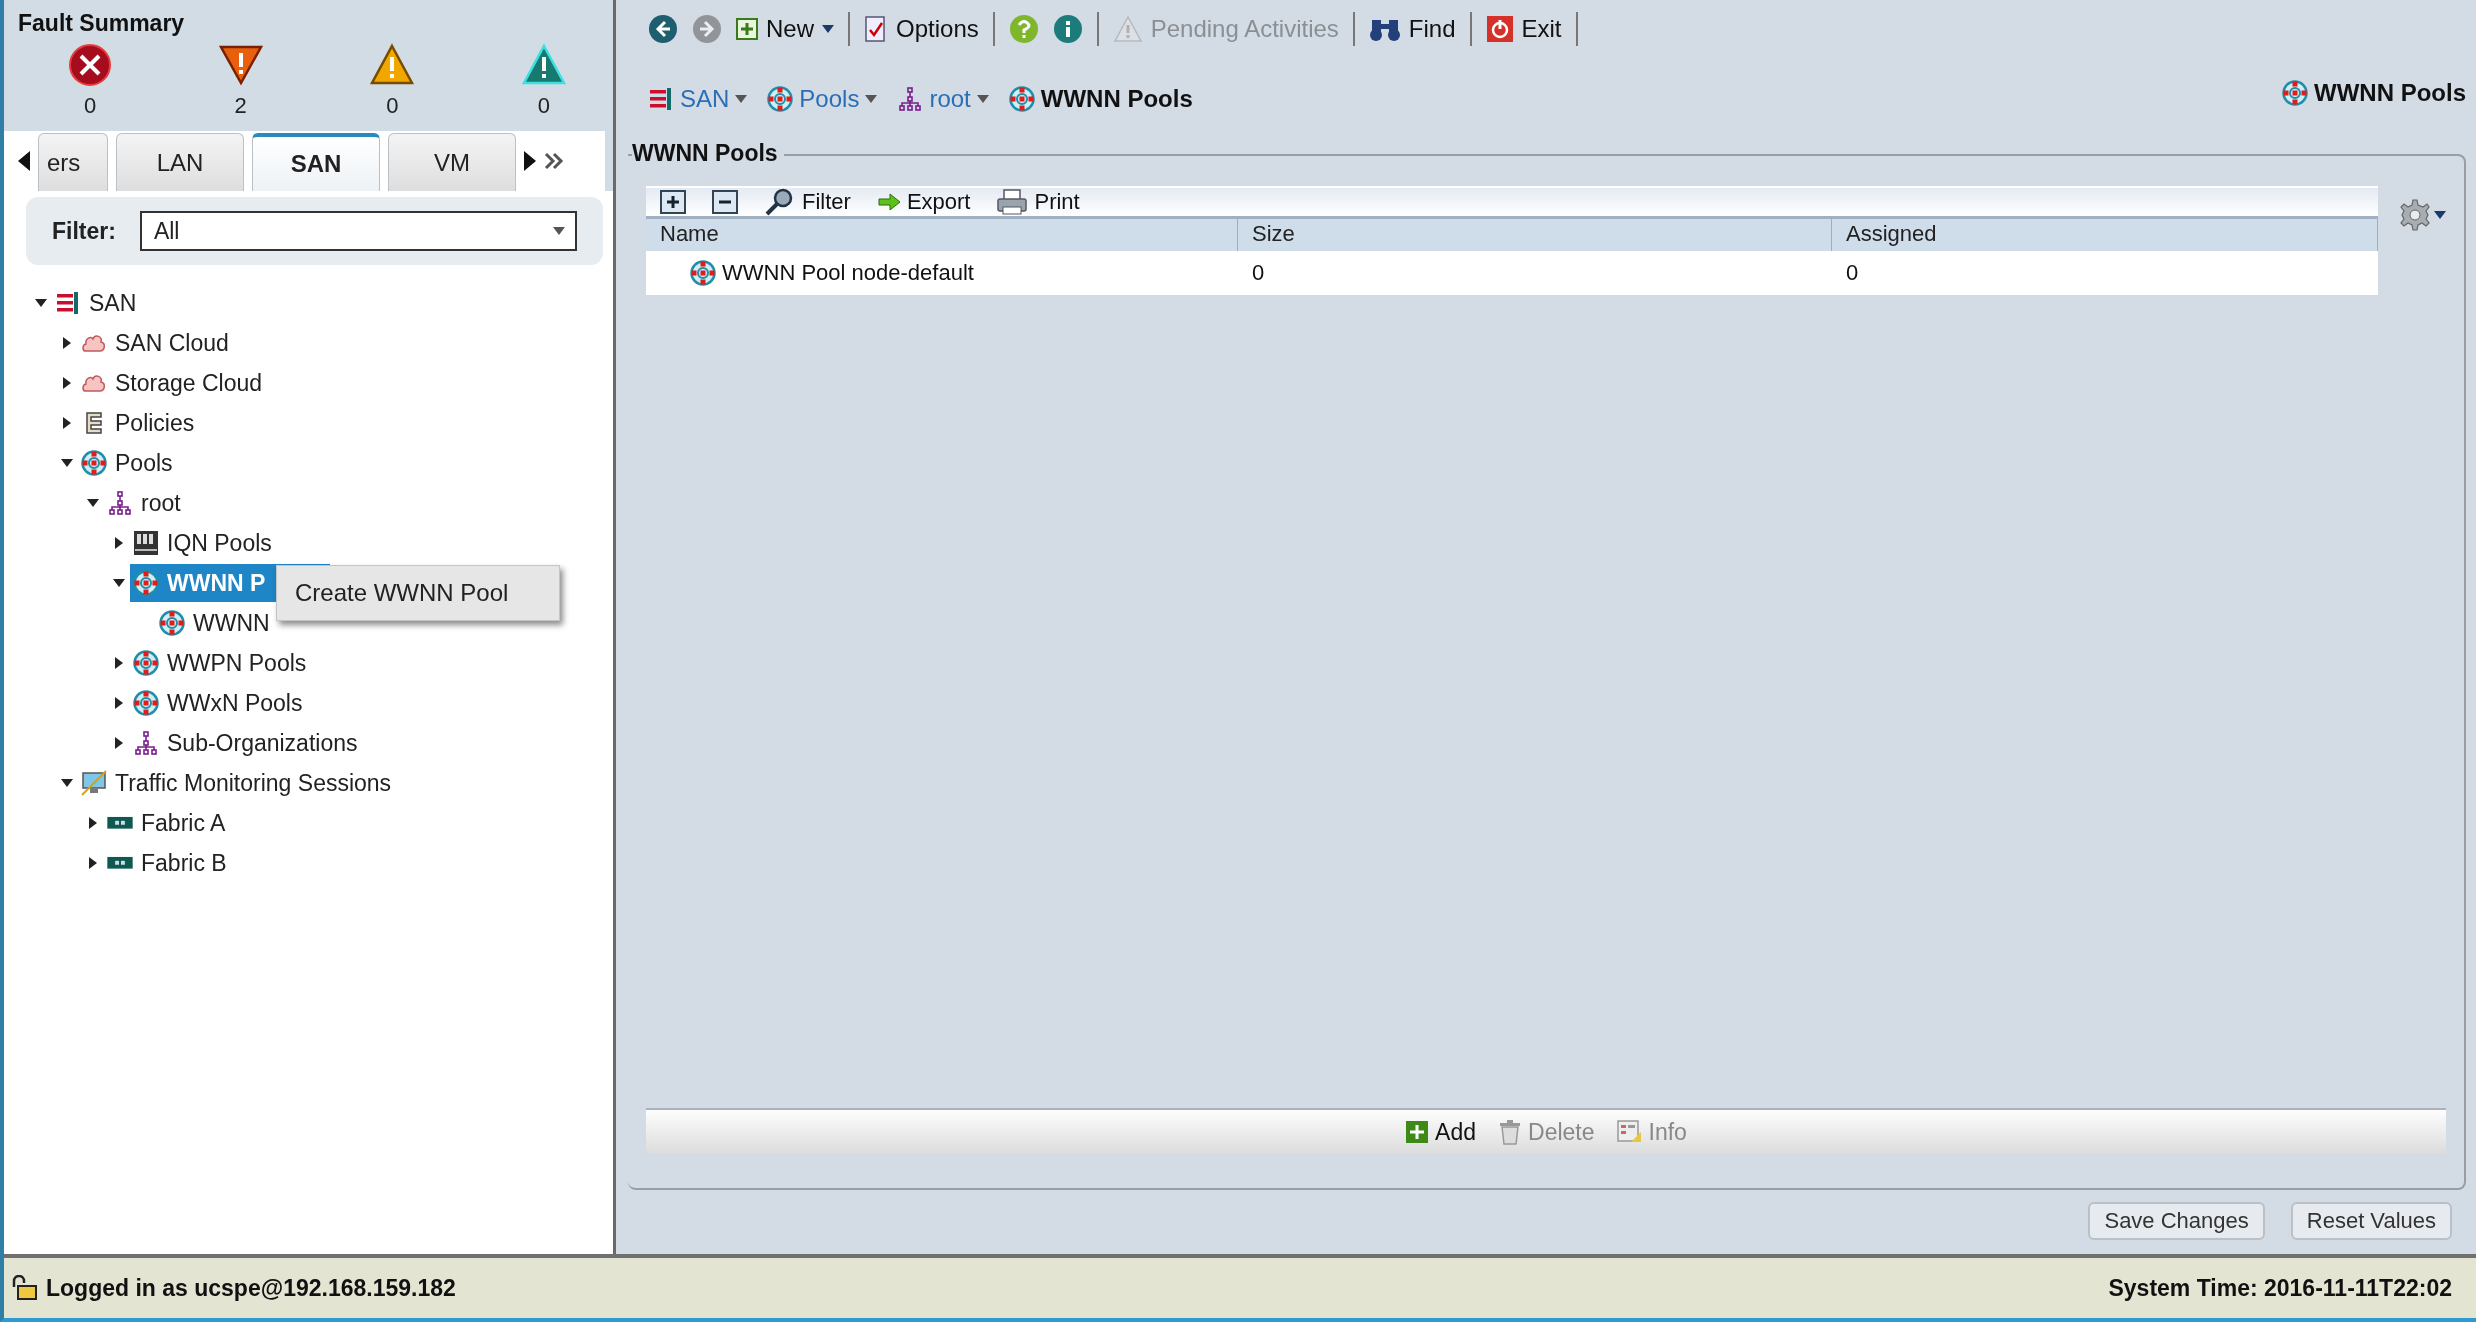  What do you see at coordinates (888, 202) in the screenshot?
I see `arrow-icon` at bounding box center [888, 202].